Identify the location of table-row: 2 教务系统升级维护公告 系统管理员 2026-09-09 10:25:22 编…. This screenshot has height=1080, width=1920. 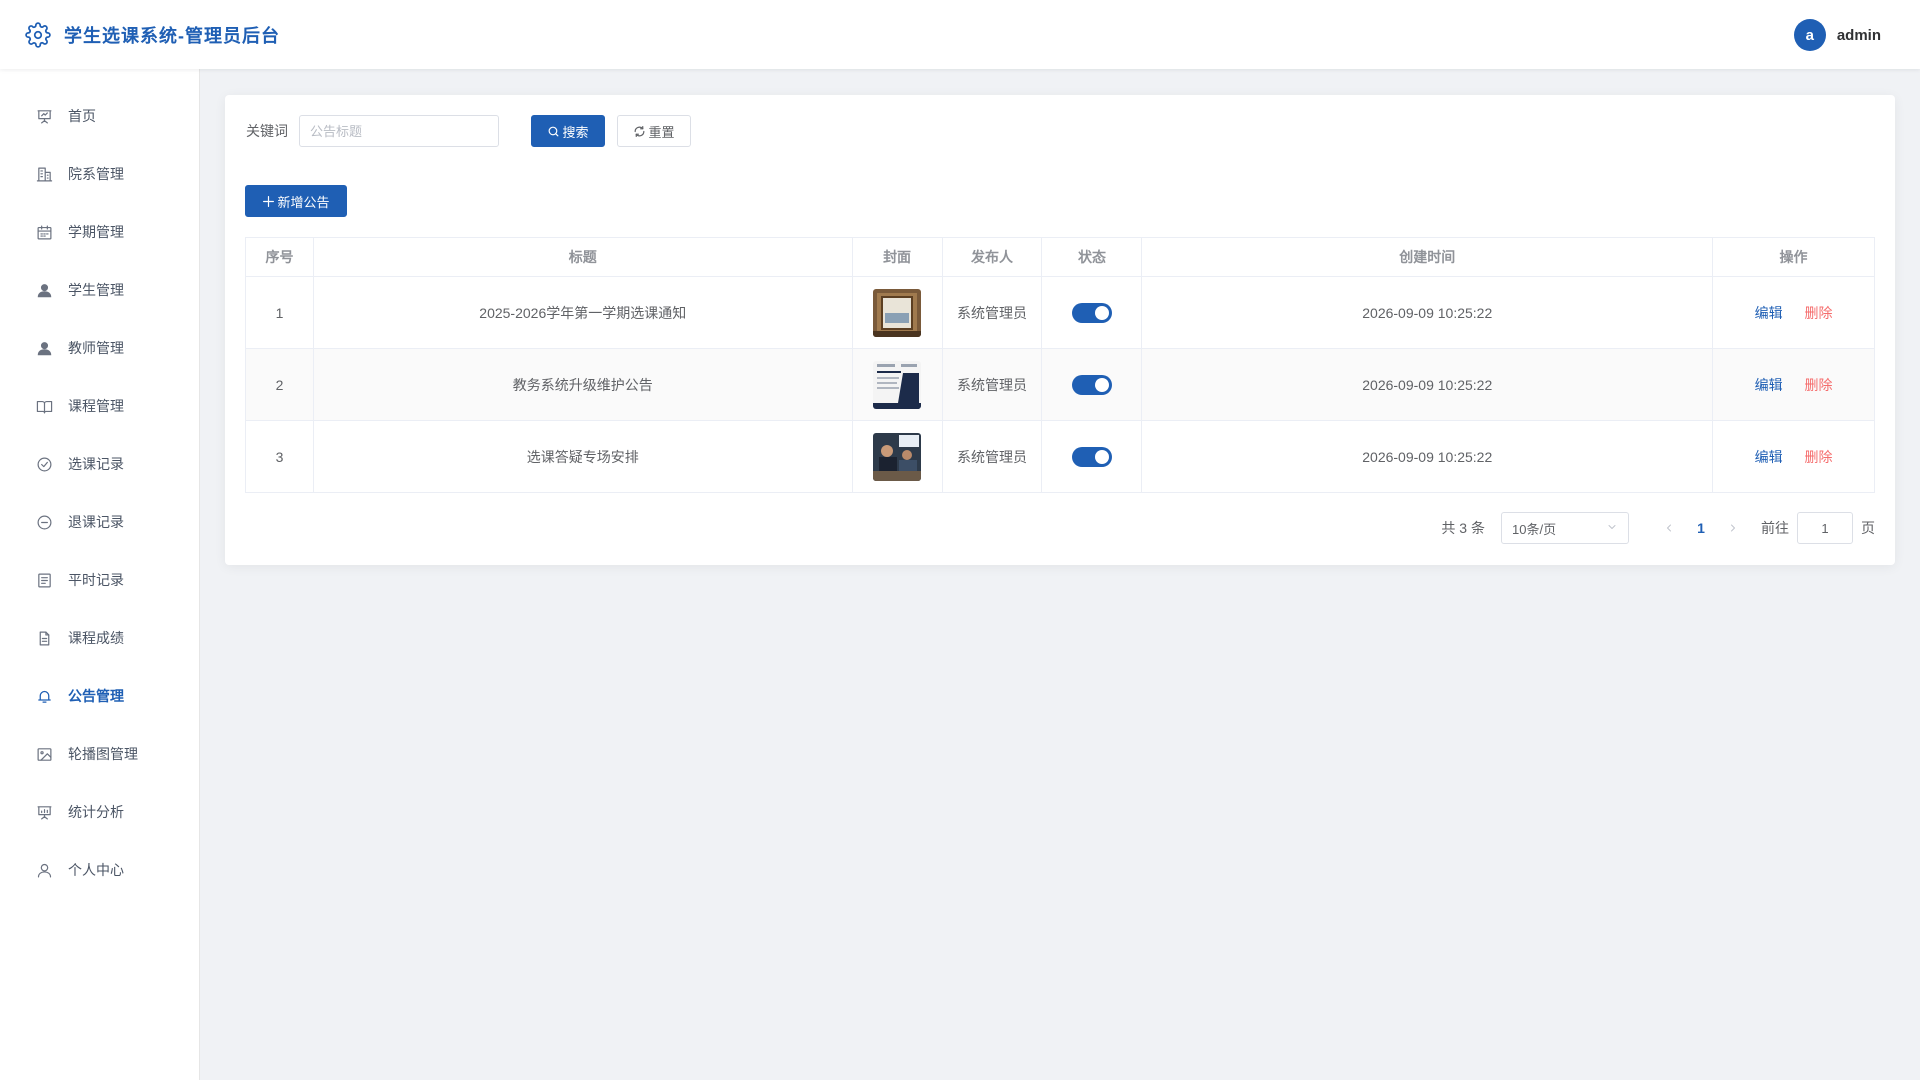
(1060, 384).